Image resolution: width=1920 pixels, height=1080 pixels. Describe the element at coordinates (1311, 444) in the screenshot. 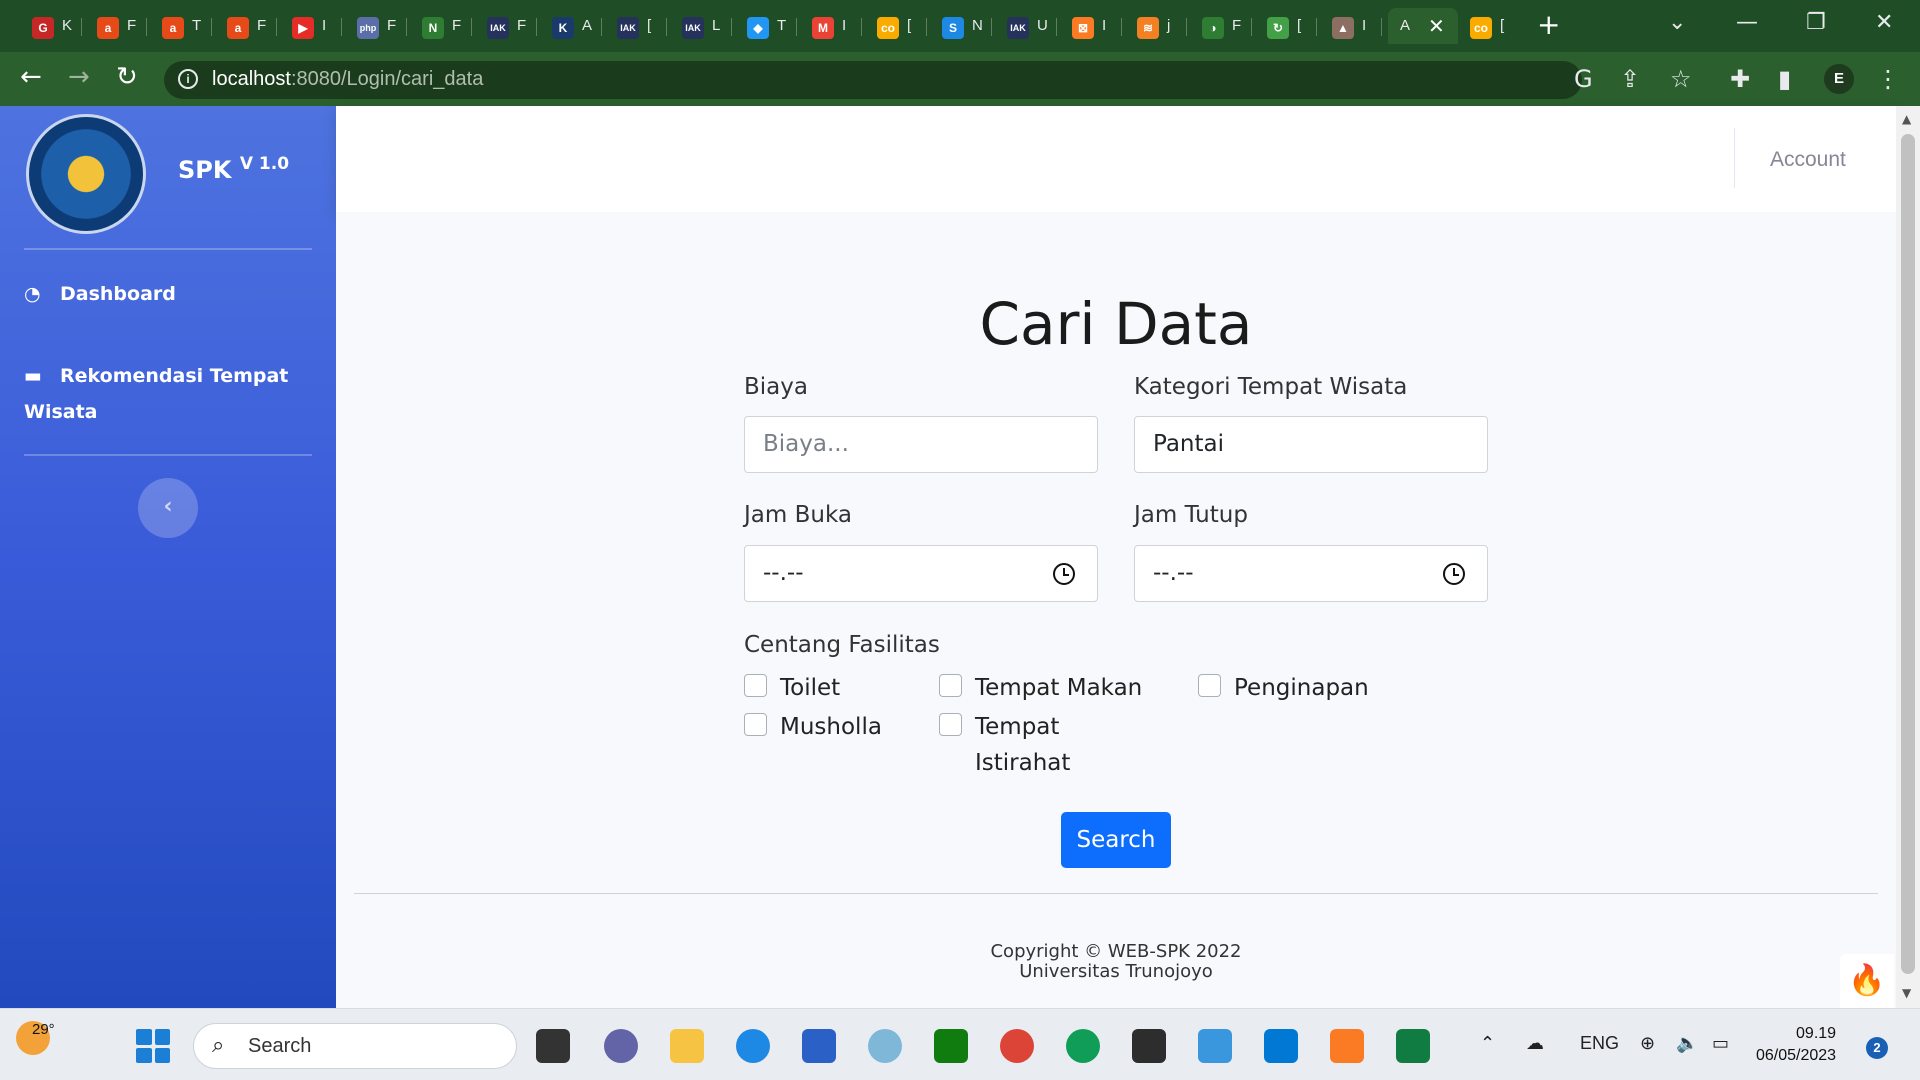

I see `kategori-input: Pantai` at that location.